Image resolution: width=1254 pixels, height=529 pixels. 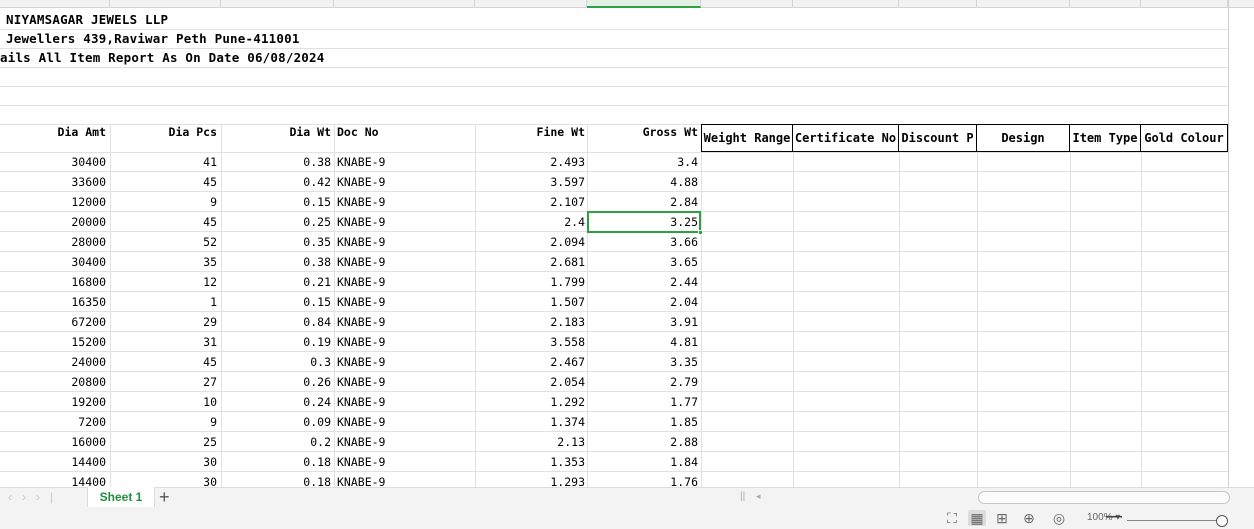 What do you see at coordinates (276, 362) in the screenshot?
I see `cell-dia-wt: 0.3` at bounding box center [276, 362].